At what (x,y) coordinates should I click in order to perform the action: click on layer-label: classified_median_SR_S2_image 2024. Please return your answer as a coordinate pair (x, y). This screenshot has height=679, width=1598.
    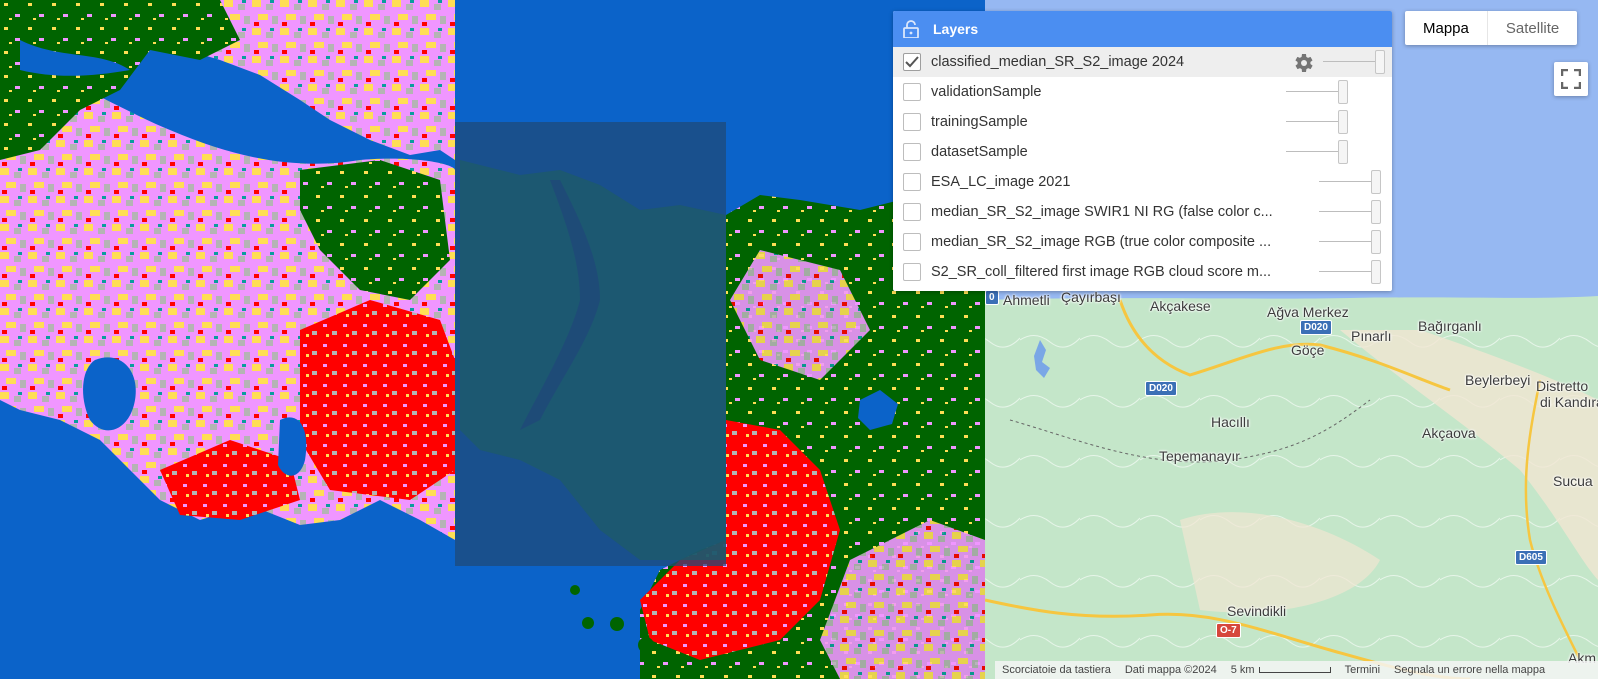
    Looking at the image, I should click on (1058, 62).